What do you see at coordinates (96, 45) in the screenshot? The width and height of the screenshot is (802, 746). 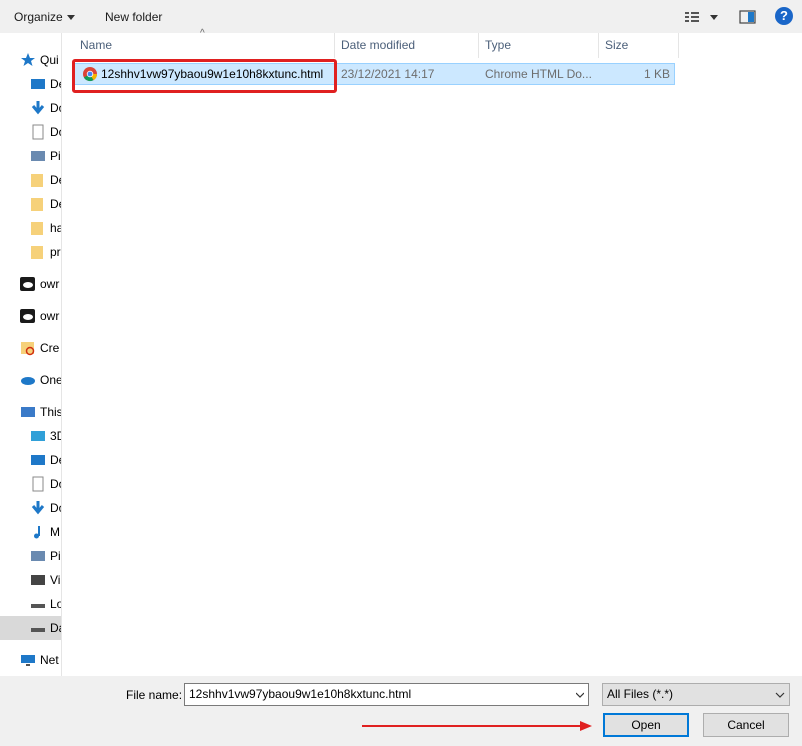 I see `column-name-label: Name` at bounding box center [96, 45].